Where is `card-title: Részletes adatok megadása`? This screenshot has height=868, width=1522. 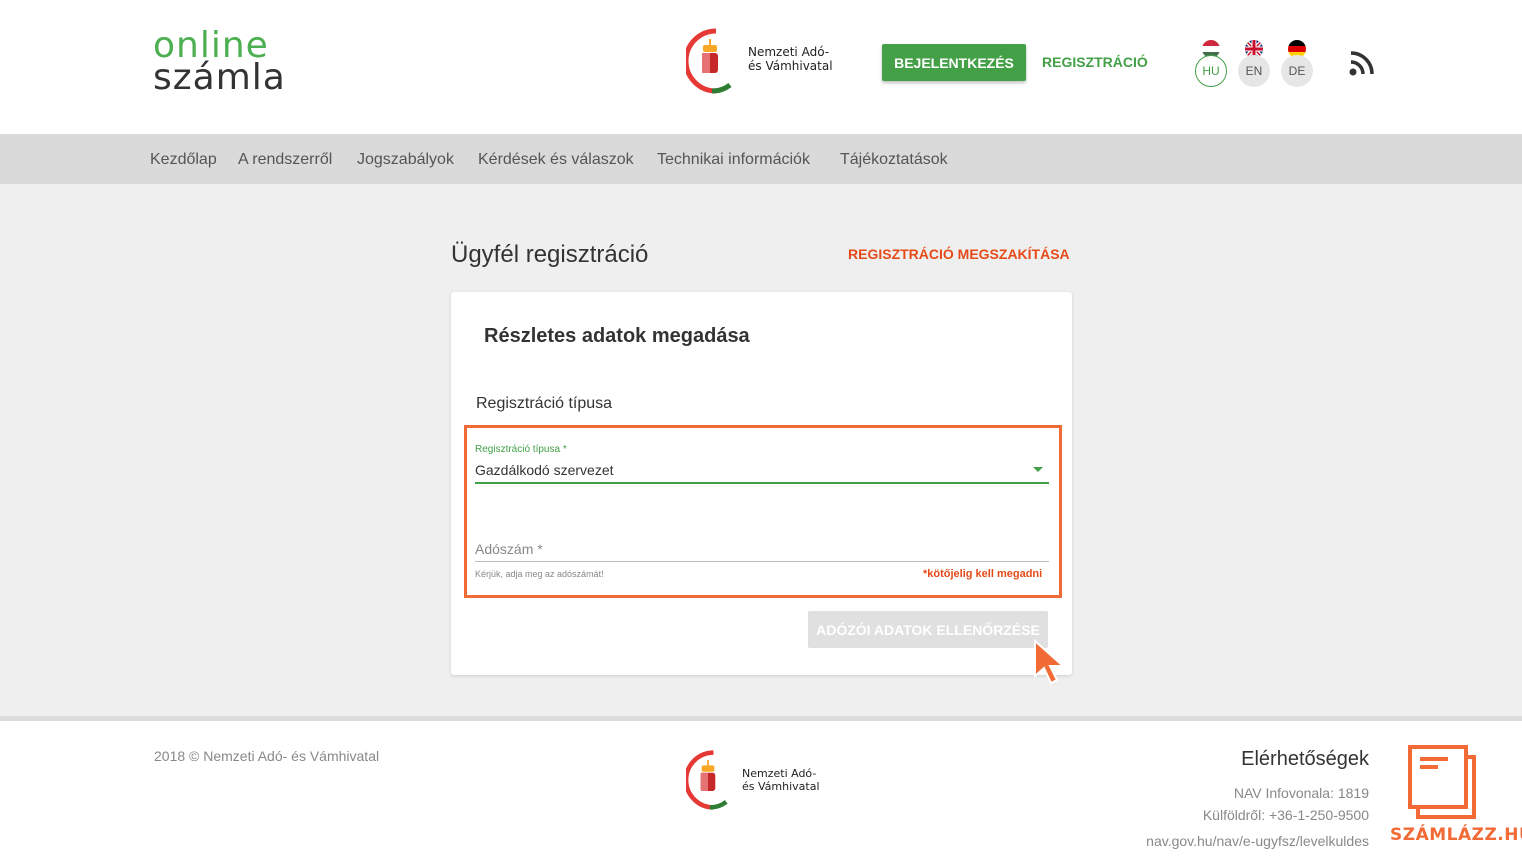 card-title: Részletes adatok megadása is located at coordinates (617, 336).